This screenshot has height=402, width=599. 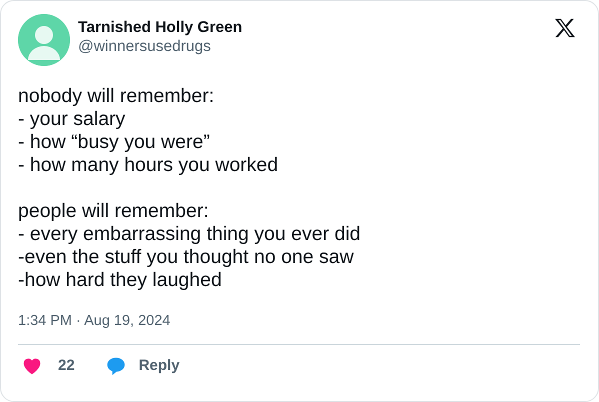 What do you see at coordinates (299, 322) in the screenshot?
I see `tweet-timestamp: 1:34 PM · Aug 19, 2024` at bounding box center [299, 322].